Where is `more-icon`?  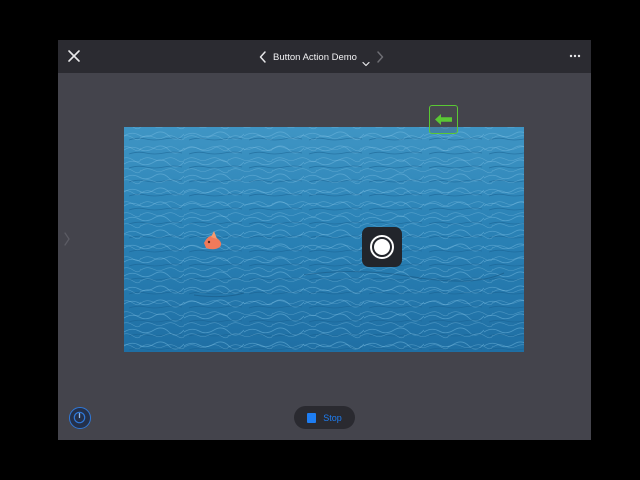
more-icon is located at coordinates (575, 56).